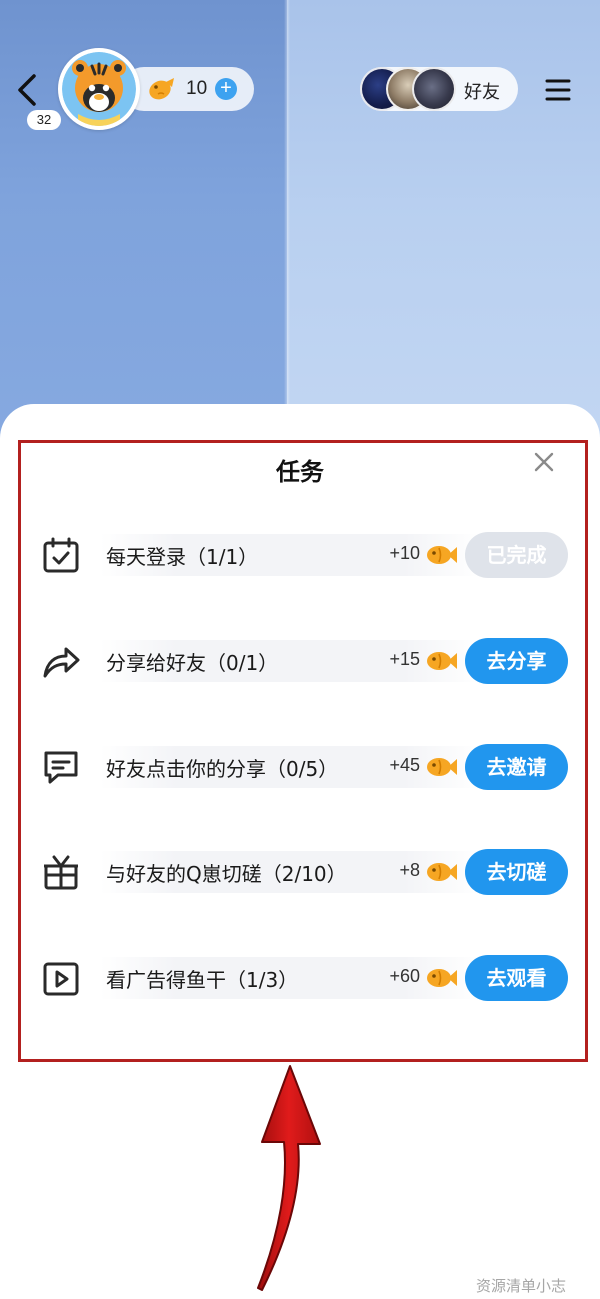 The height and width of the screenshot is (1299, 600). Describe the element at coordinates (300, 555) in the screenshot. I see `task-row-daily-login: 每天登录（1/1） +10 已完成` at that location.